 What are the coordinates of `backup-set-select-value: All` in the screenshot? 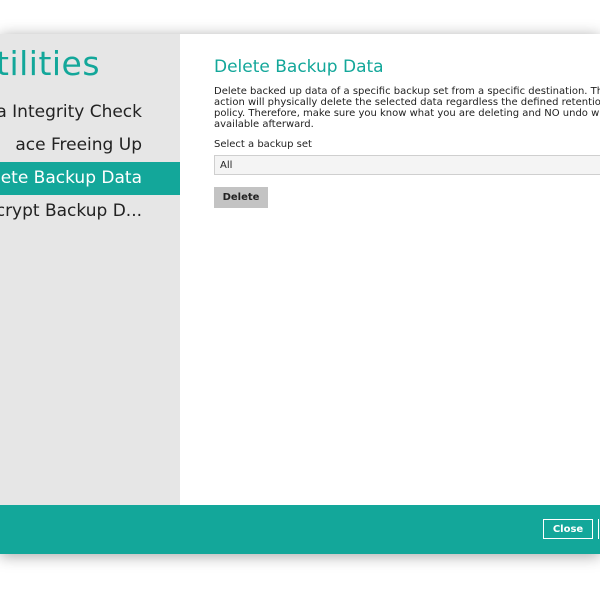 It's located at (226, 165).